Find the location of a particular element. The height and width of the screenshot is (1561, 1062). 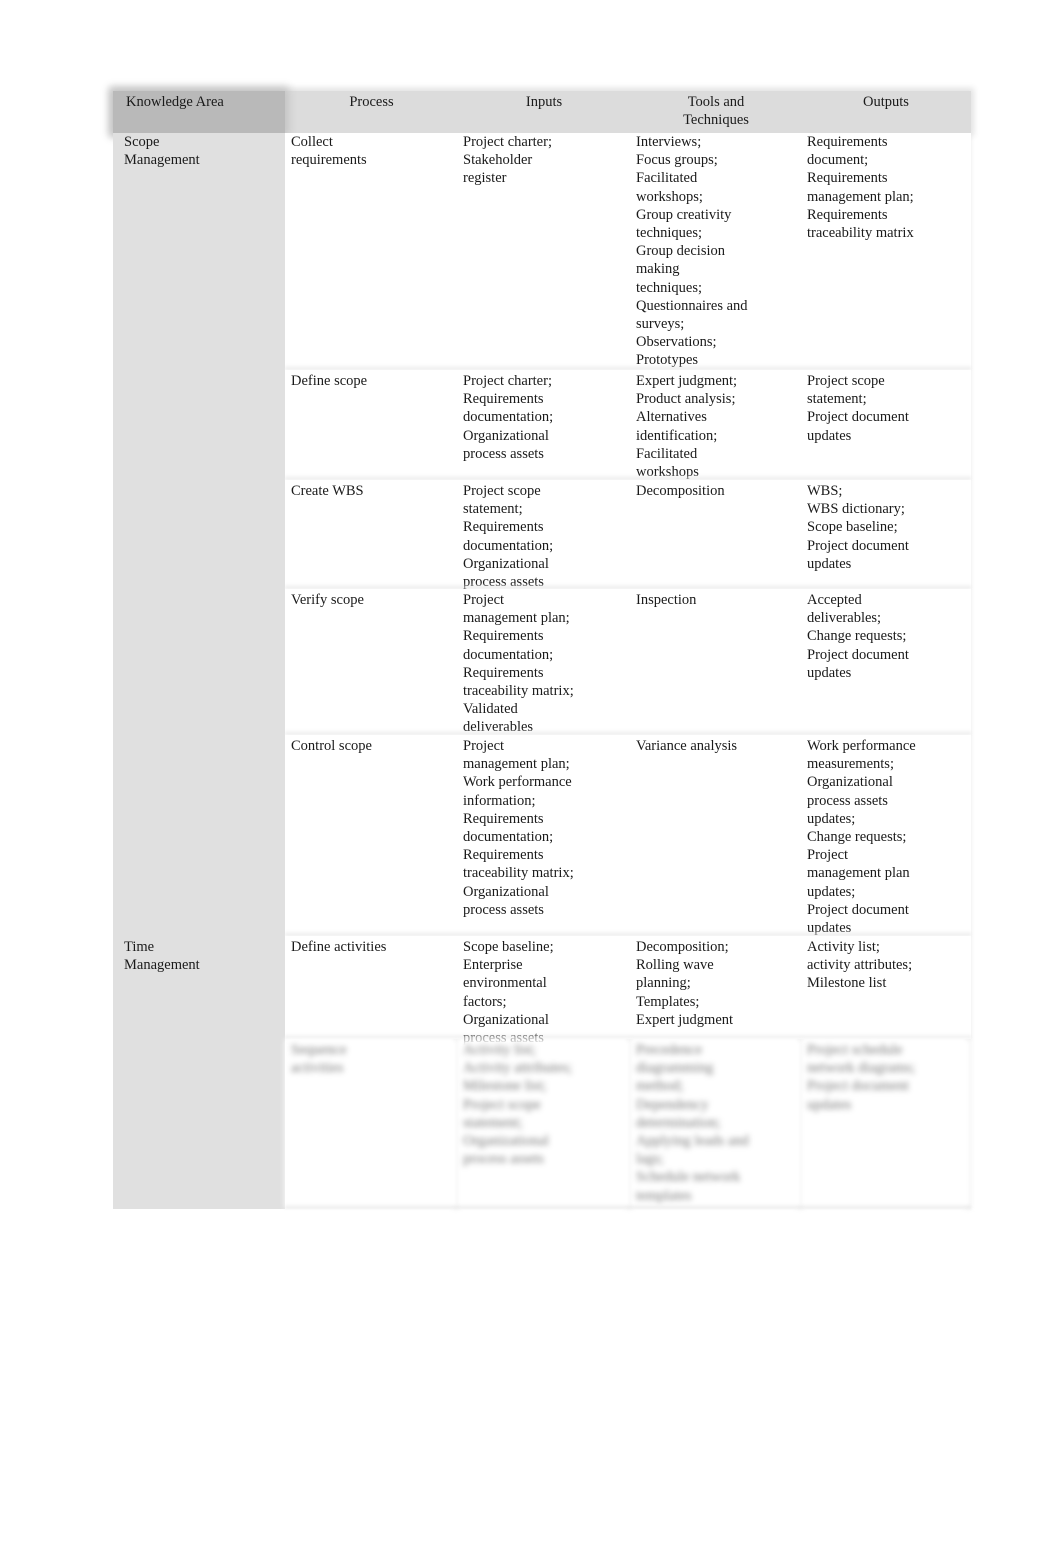

cell-text-line: Outputs is located at coordinates (886, 102).